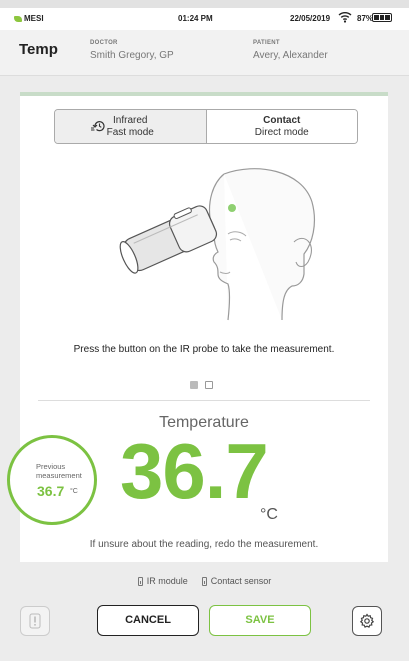 The image size is (409, 661). I want to click on battery-percent: 87%, so click(365, 18).